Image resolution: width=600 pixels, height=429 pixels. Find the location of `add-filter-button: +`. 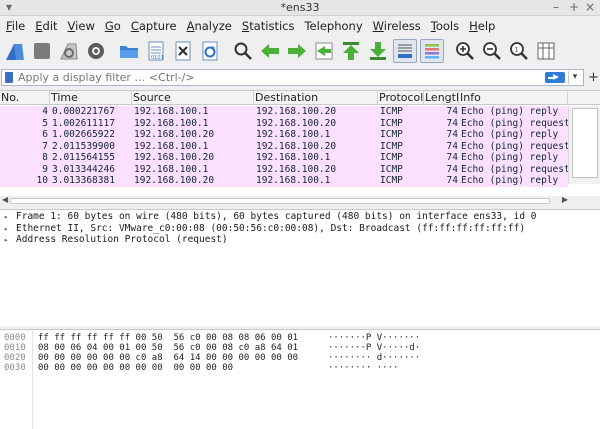

add-filter-button: + is located at coordinates (593, 77).